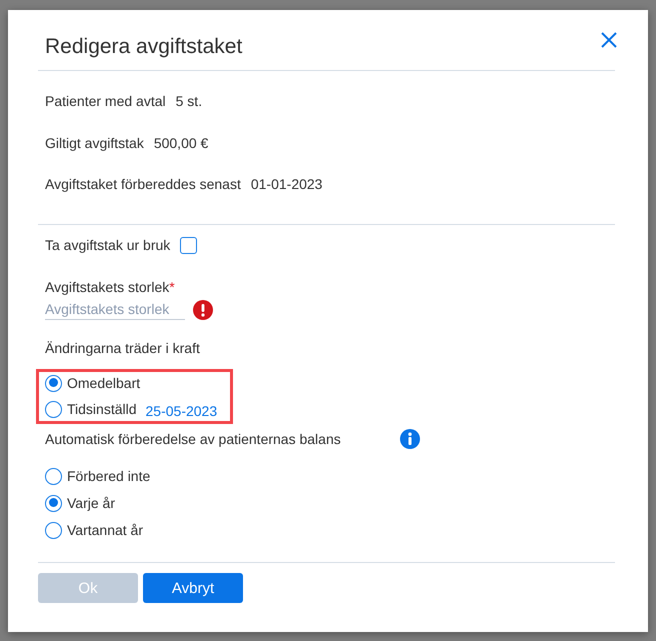  I want to click on radio-label: Varje år, so click(91, 503).